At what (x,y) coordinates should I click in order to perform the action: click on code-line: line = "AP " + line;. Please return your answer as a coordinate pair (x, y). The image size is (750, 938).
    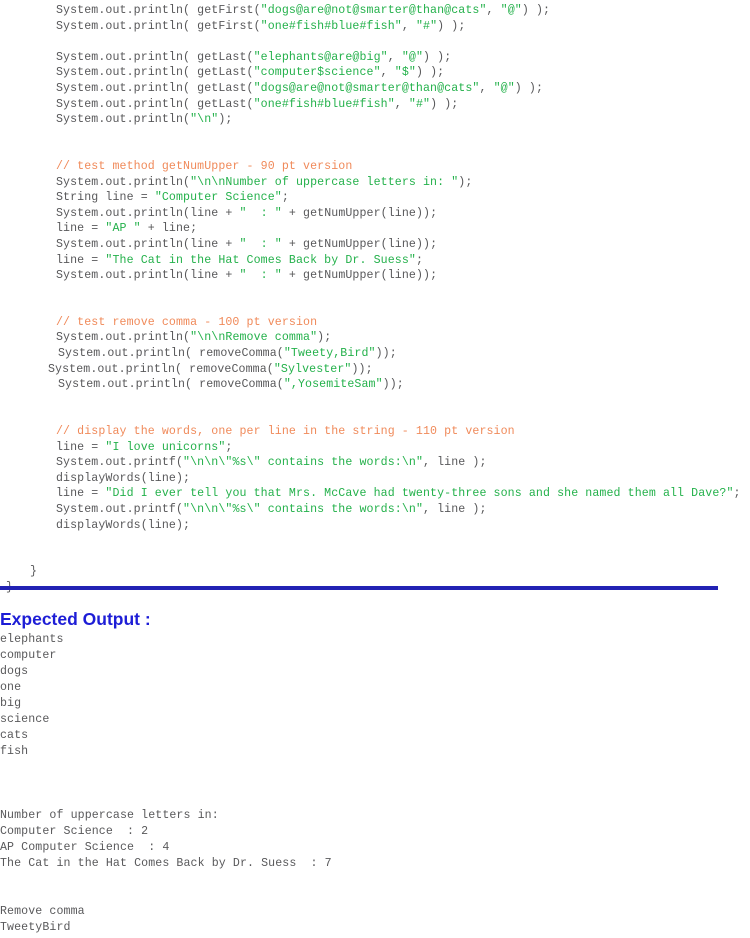
    Looking at the image, I should click on (375, 229).